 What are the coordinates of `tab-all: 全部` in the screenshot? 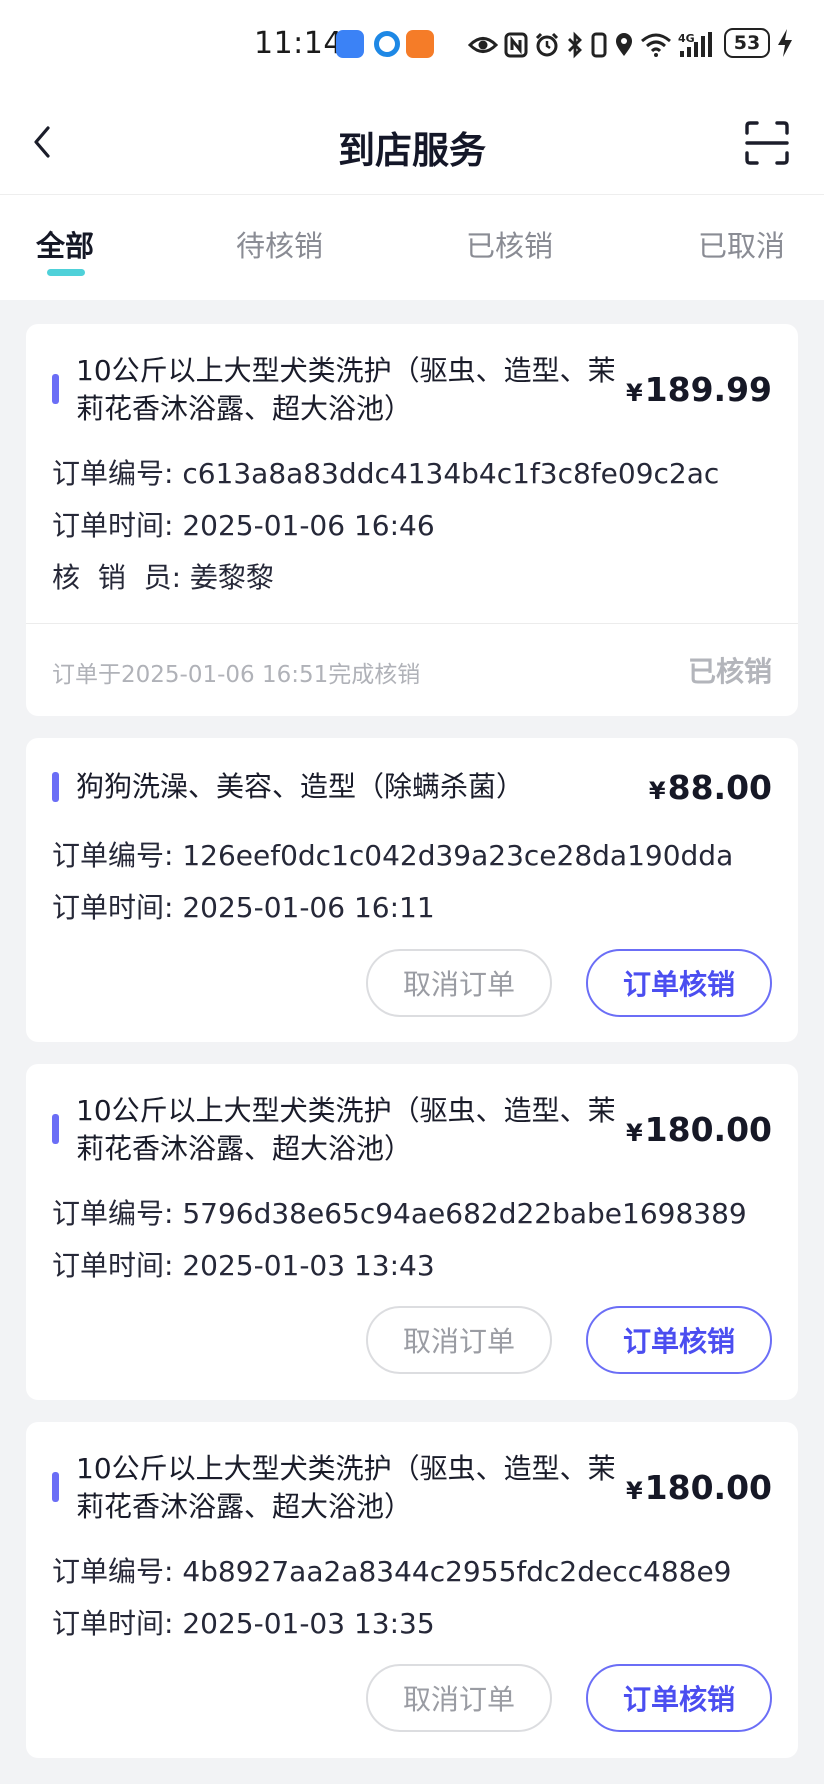 It's located at (65, 244).